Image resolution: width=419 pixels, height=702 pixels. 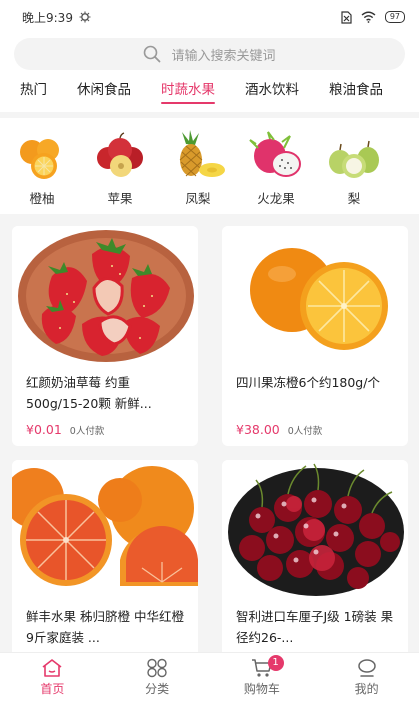 I want to click on search-bar: 请输入搜索关键词, so click(x=209, y=53).